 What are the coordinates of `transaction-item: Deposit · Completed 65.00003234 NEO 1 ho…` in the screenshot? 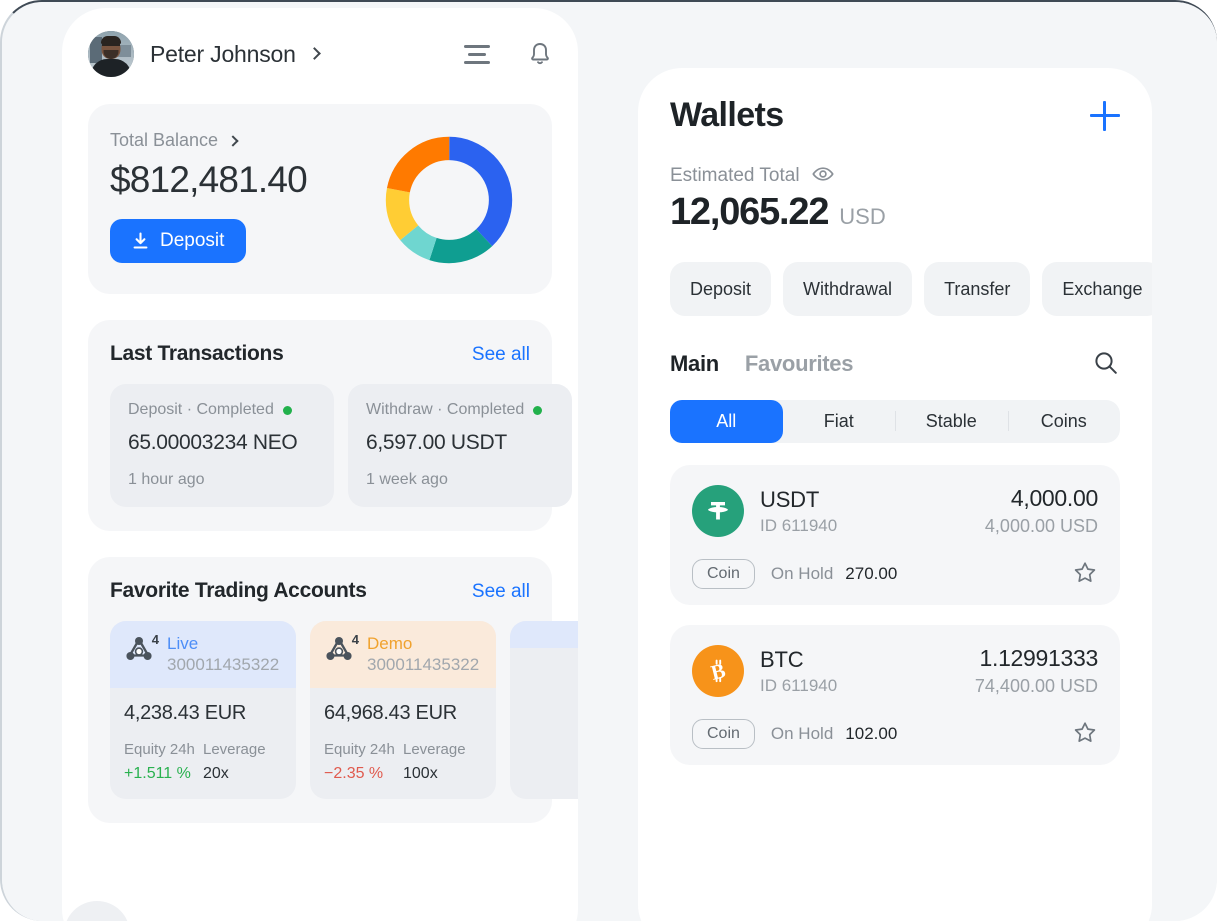 It's located at (222, 445).